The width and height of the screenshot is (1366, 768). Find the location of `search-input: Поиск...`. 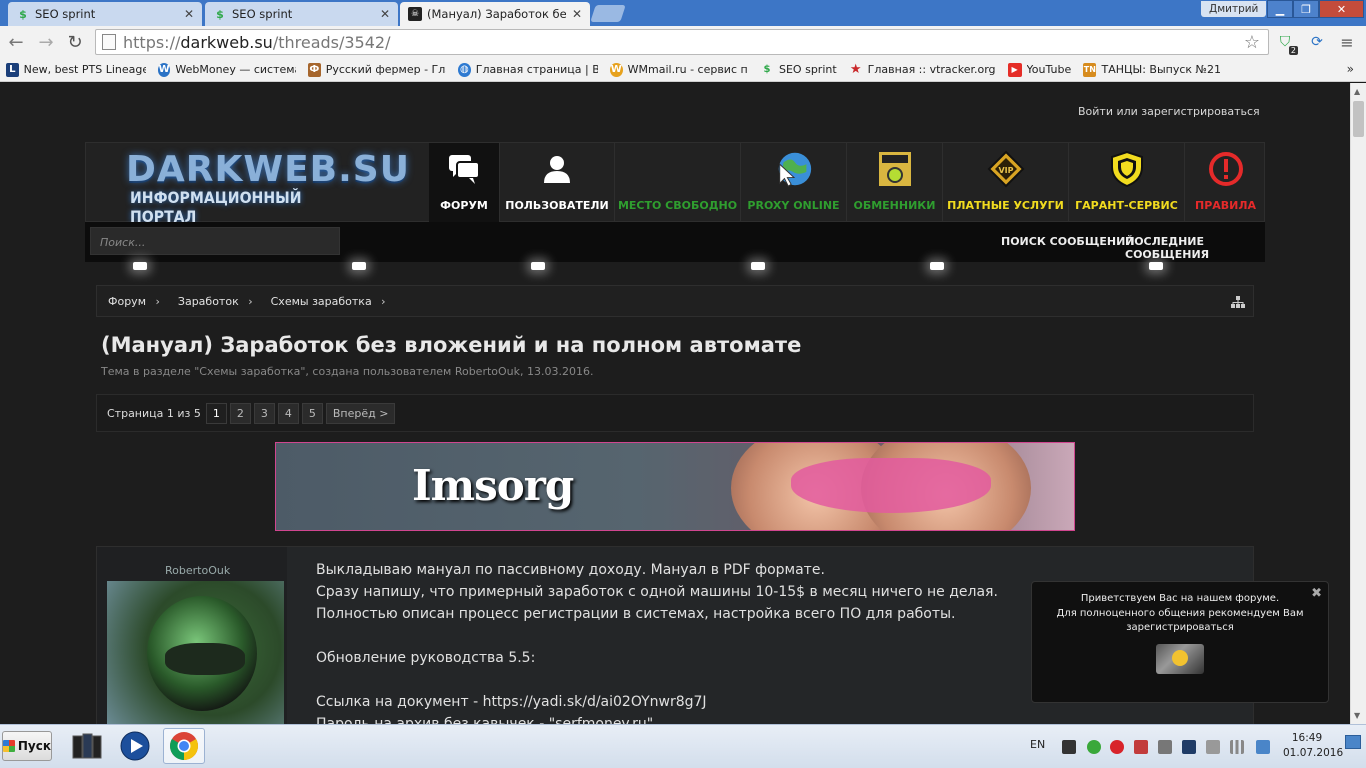

search-input: Поиск... is located at coordinates (215, 241).